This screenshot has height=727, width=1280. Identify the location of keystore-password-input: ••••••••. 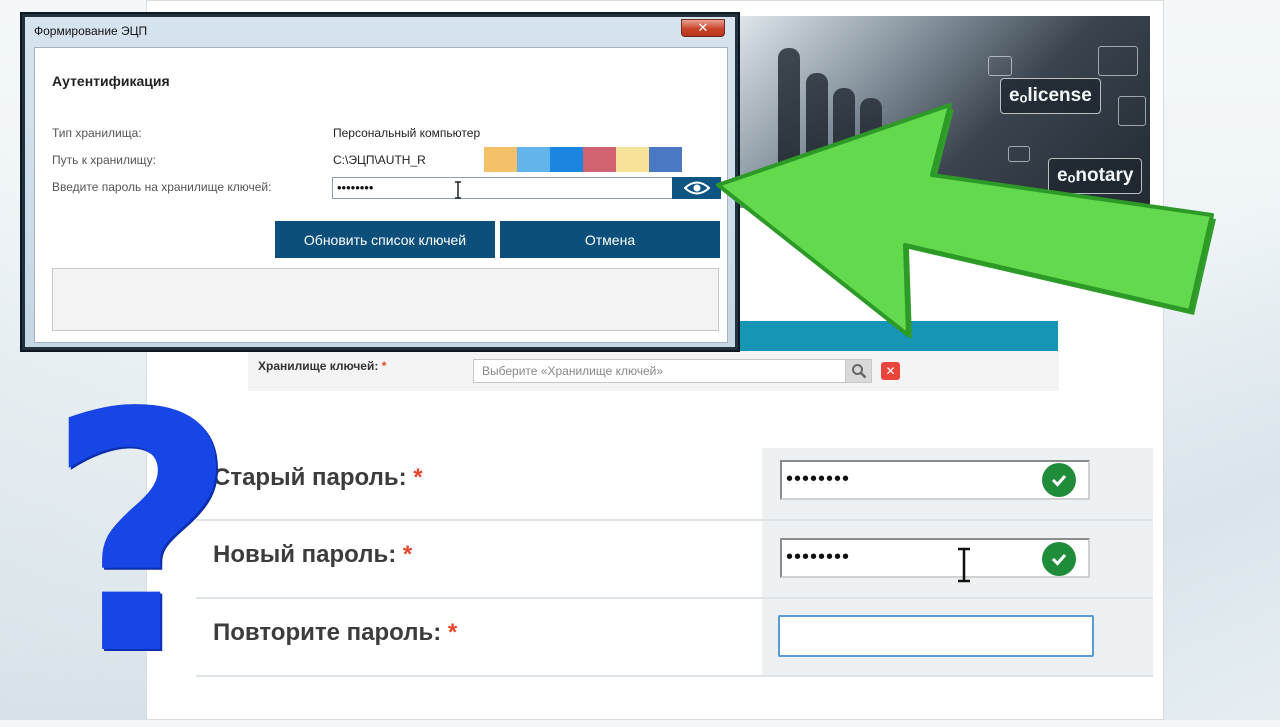
(503, 188).